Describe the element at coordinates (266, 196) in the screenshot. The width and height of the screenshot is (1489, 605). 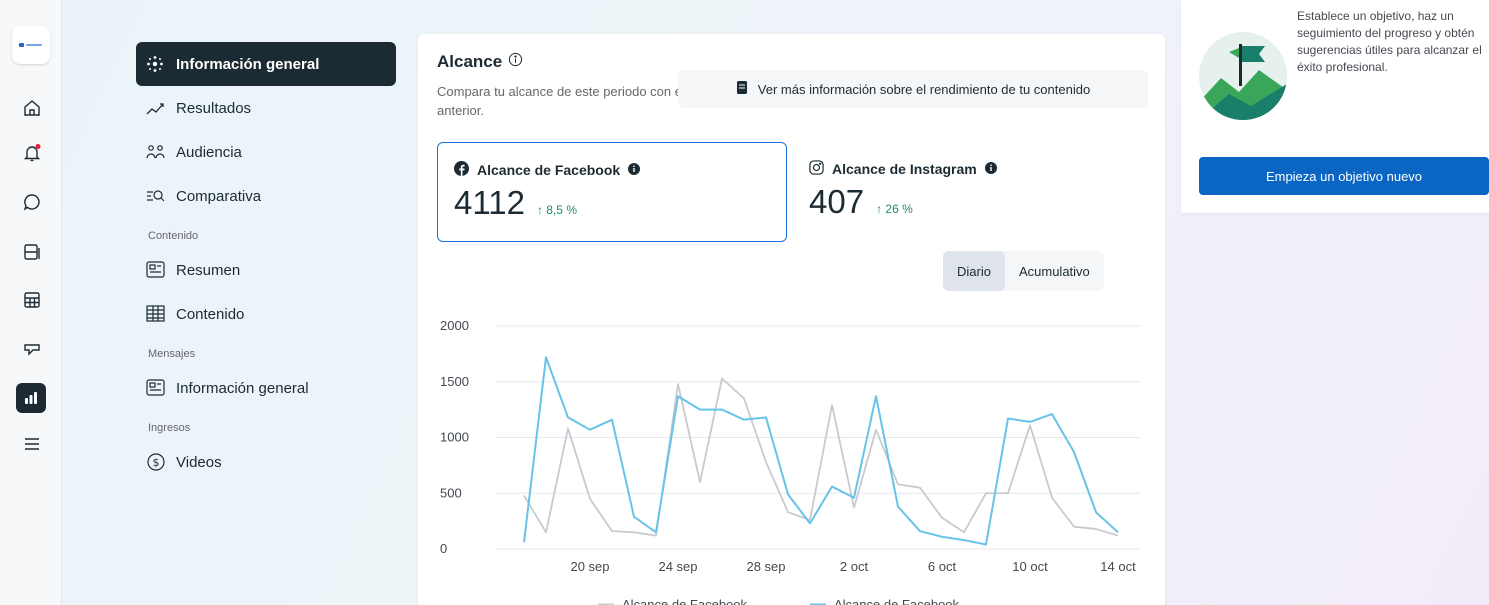
I see `nav-item-benchmark: Comparativa` at that location.